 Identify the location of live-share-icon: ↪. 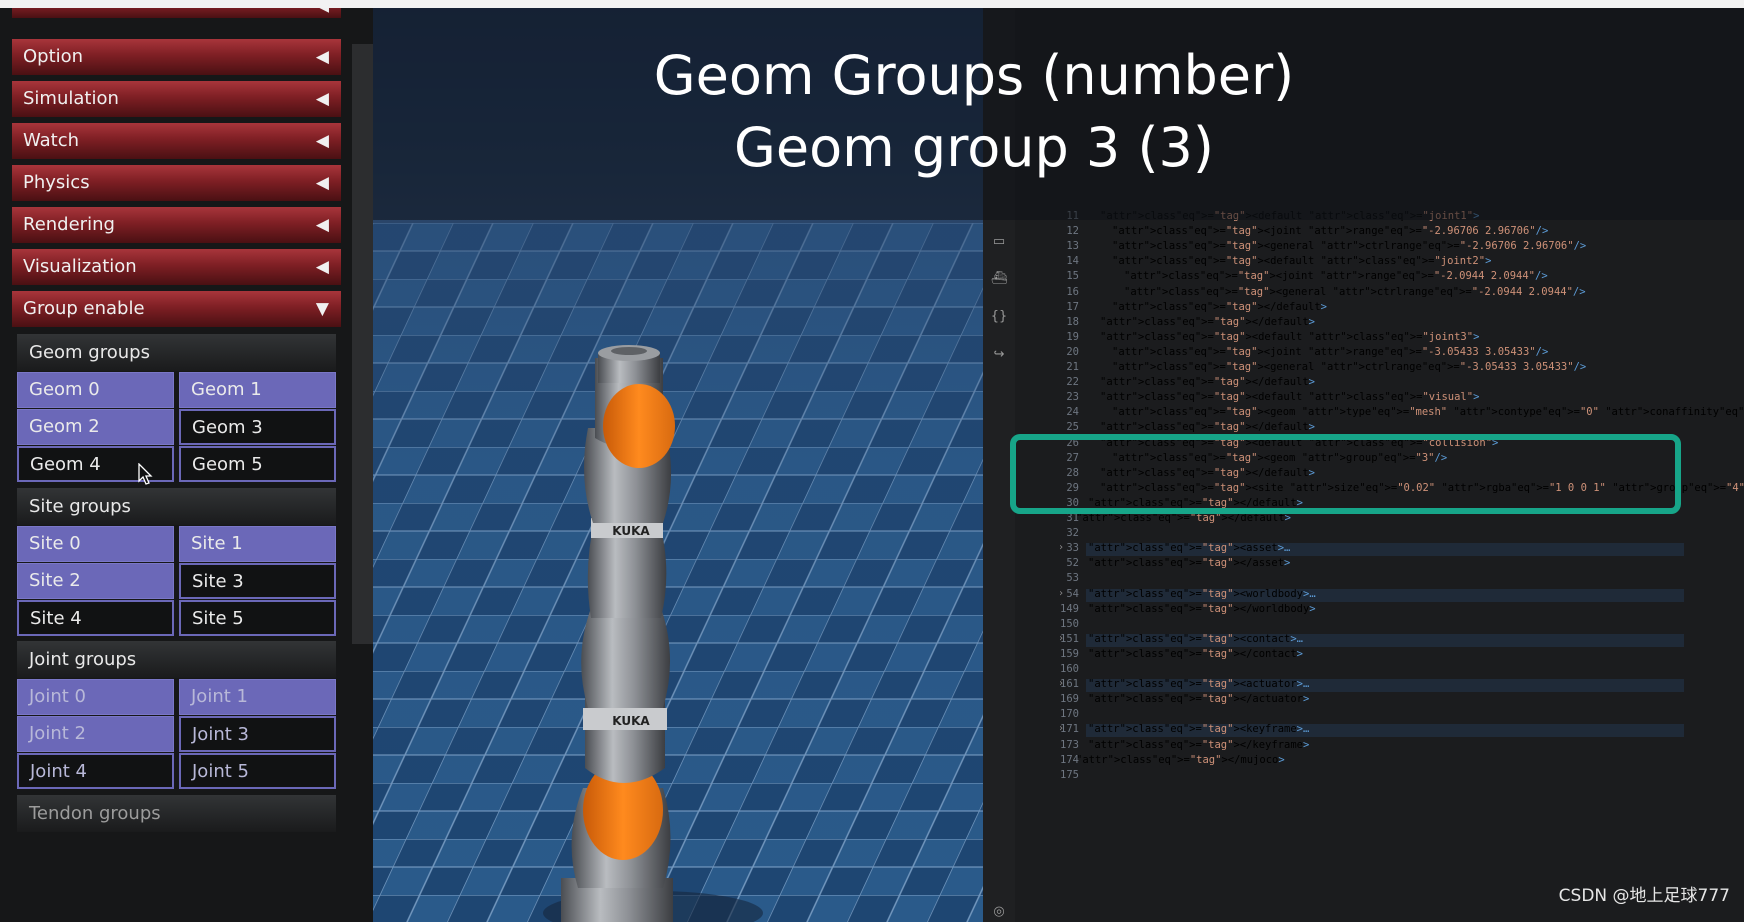
(999, 355).